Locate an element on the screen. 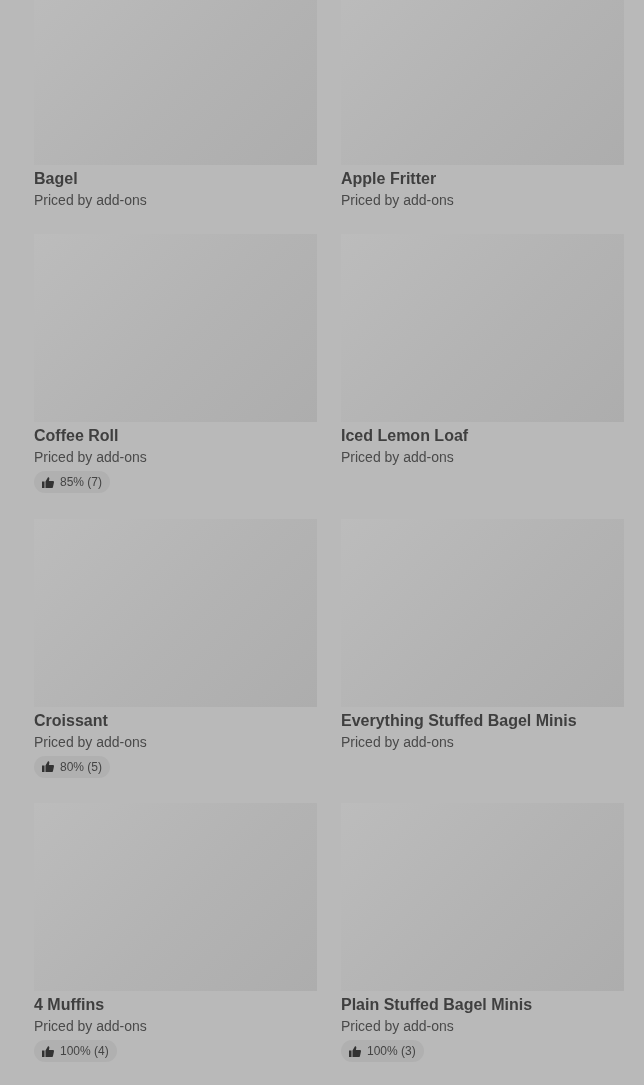  item-name: Plain Stuffed Bagel Minis is located at coordinates (437, 1005).